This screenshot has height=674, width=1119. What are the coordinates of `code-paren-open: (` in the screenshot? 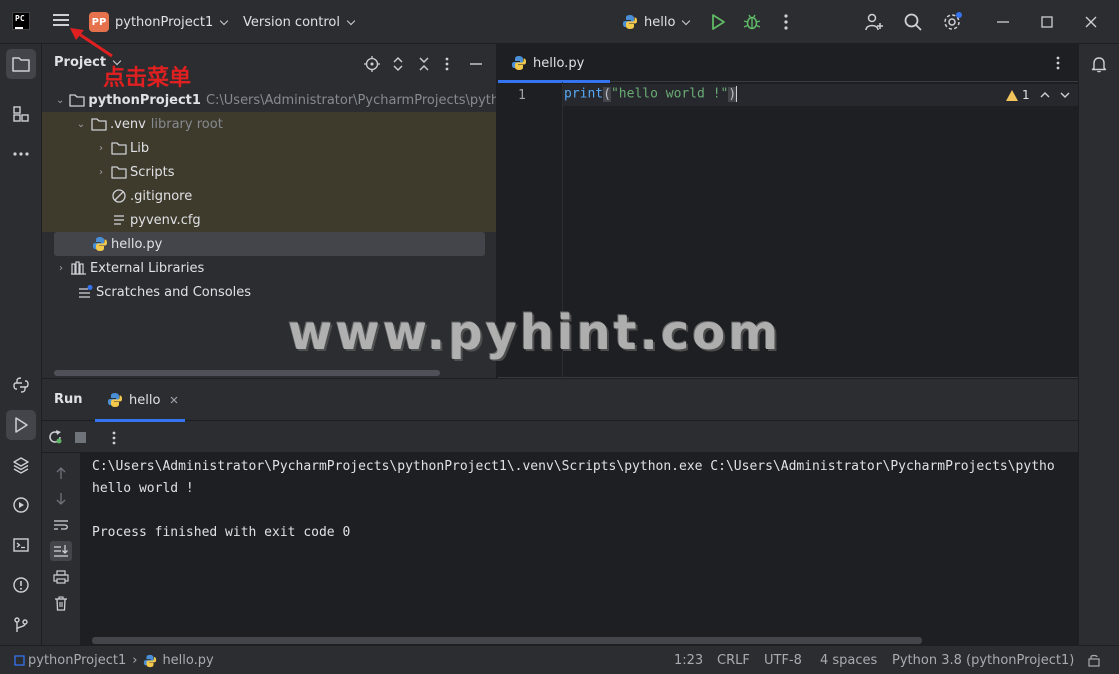 It's located at (607, 94).